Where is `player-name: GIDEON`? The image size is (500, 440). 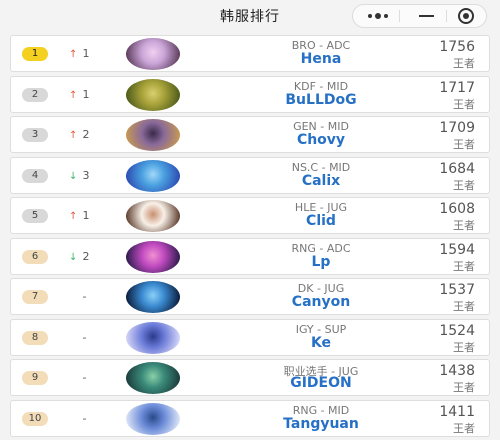 player-name: GIDEON is located at coordinates (321, 383).